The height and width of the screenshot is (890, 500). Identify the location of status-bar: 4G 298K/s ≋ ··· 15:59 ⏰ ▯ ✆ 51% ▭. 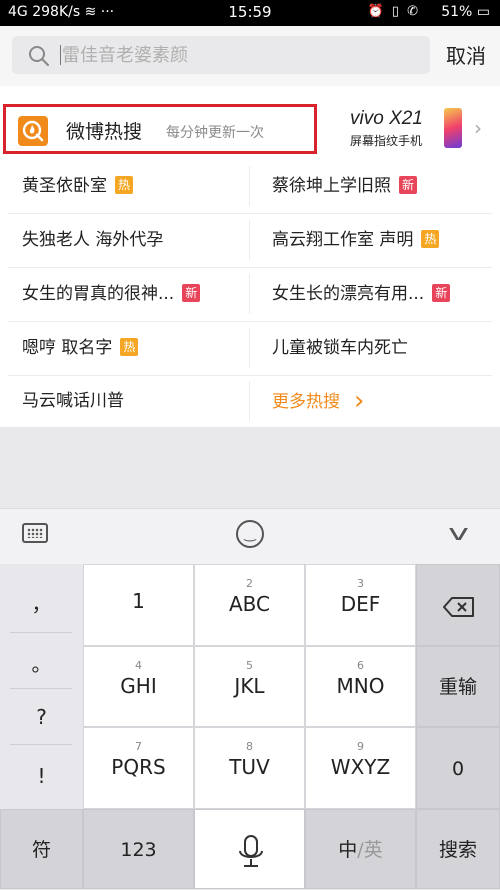
(250, 13).